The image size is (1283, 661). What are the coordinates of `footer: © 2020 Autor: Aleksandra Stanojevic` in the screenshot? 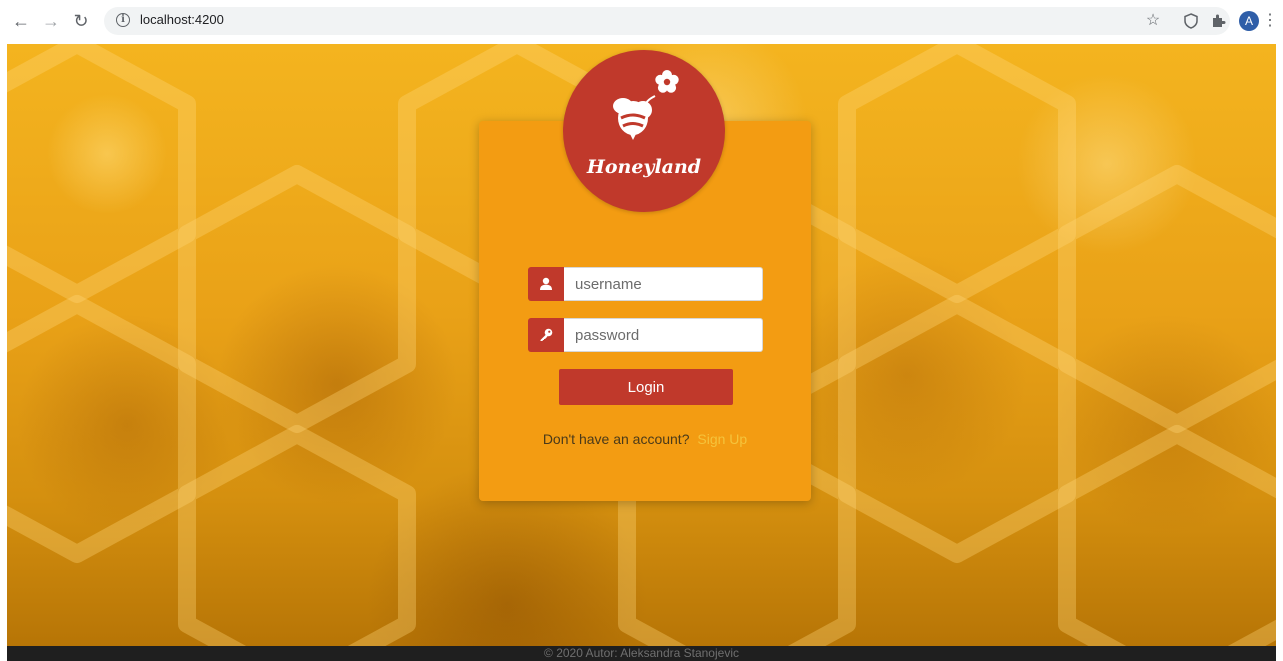 It's located at (641, 653).